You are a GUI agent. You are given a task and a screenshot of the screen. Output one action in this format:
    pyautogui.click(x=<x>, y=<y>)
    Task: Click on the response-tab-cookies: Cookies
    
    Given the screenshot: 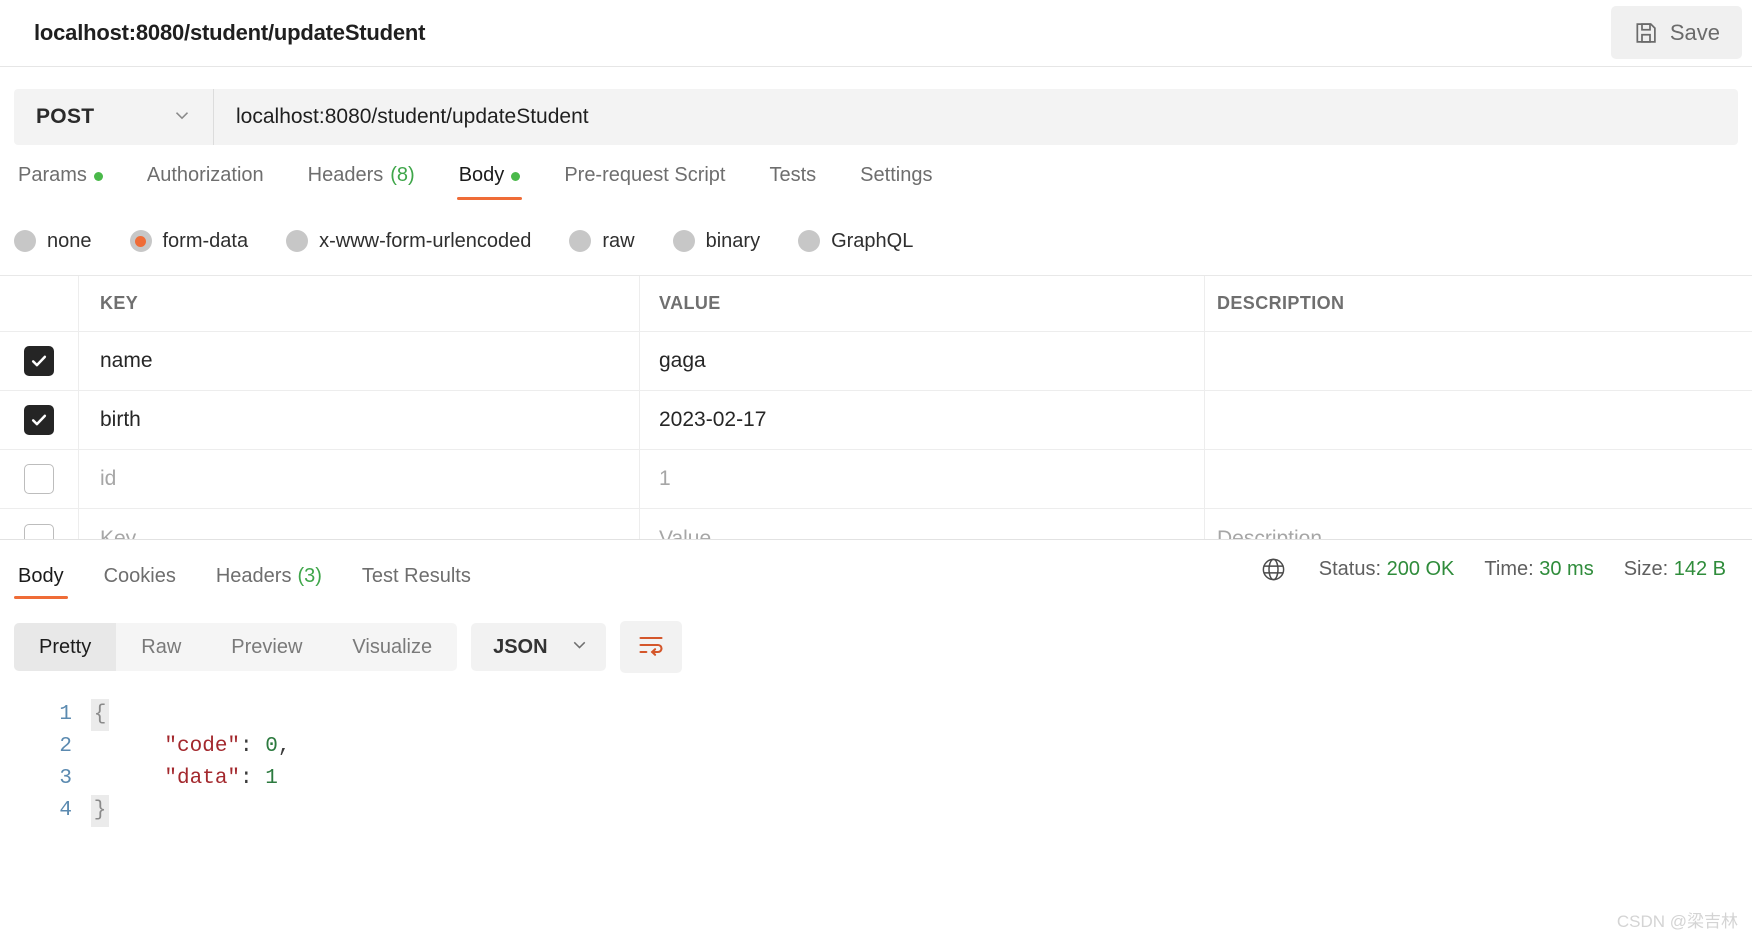 What is the action you would take?
    pyautogui.click(x=140, y=569)
    